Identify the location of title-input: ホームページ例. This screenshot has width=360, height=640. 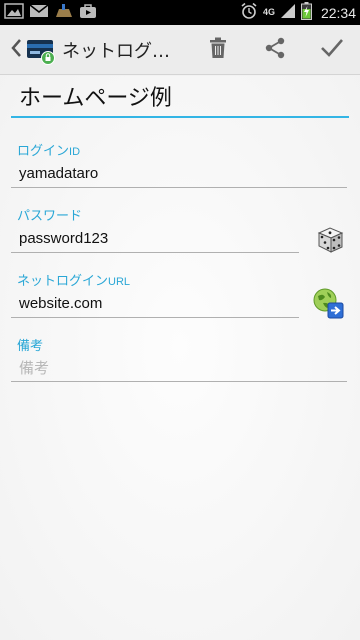
(180, 100).